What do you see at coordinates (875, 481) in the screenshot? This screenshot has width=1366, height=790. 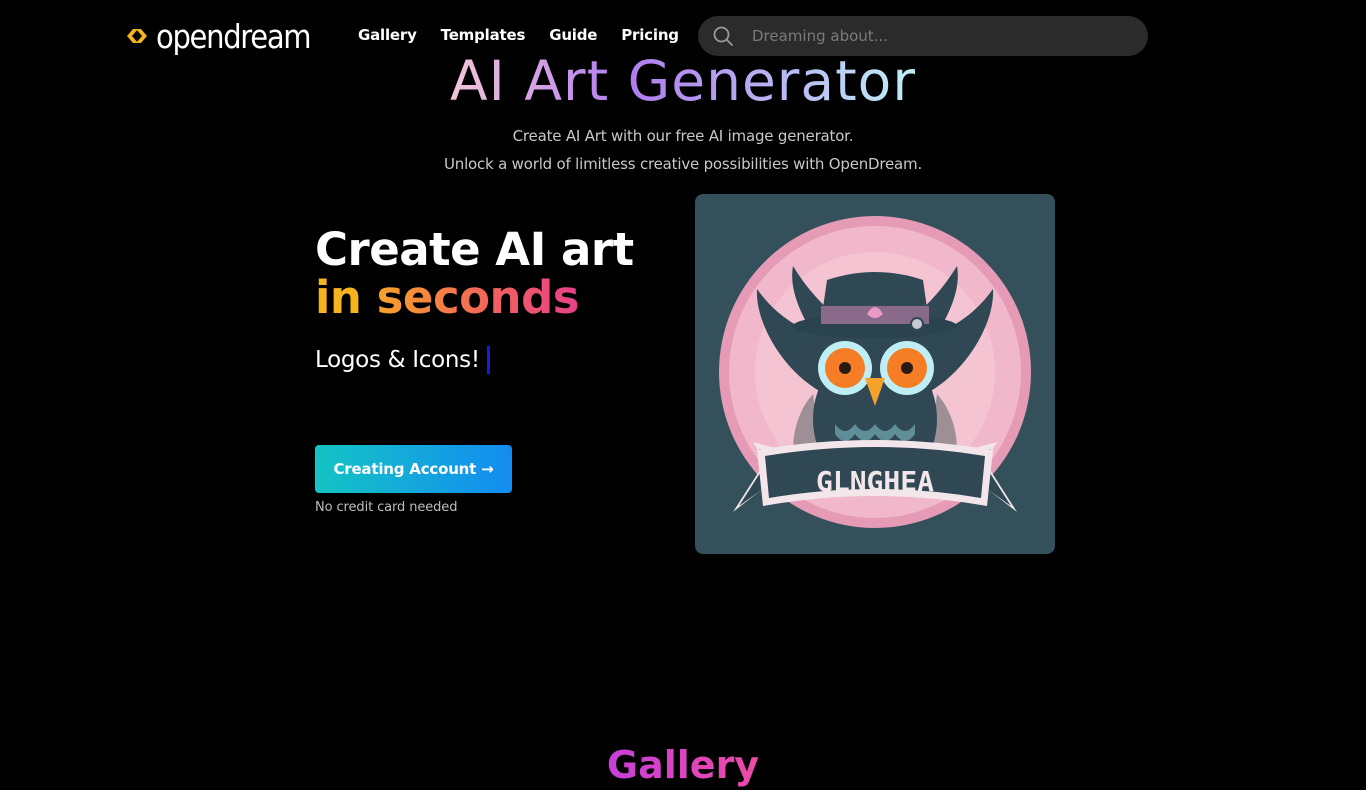 I see `artwork-banner-text: GLNGHEA` at bounding box center [875, 481].